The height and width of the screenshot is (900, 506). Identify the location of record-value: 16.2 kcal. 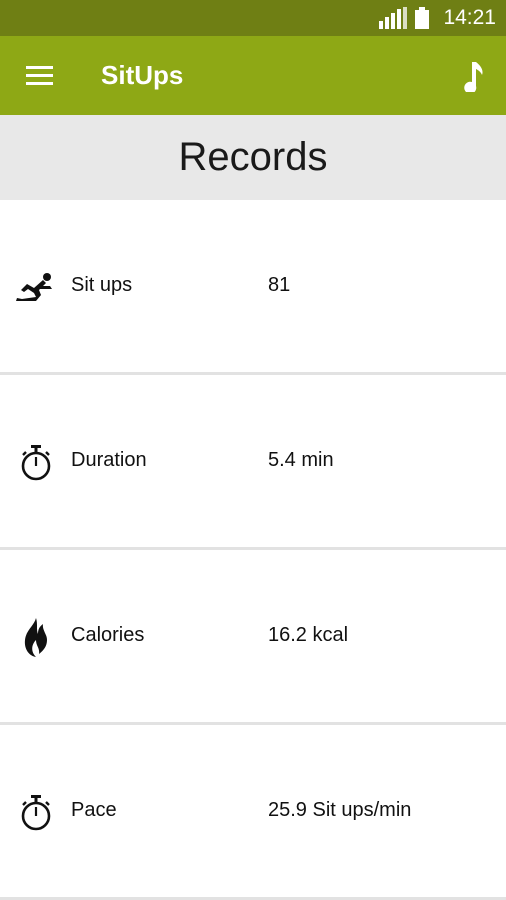
(308, 635).